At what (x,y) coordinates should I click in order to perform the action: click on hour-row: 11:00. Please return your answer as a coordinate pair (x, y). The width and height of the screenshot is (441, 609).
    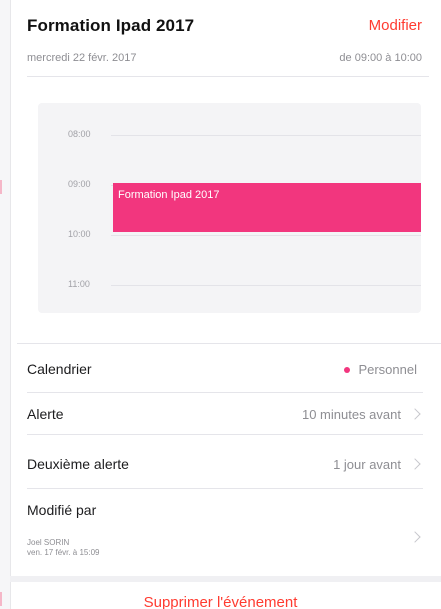
    Looking at the image, I should click on (229, 286).